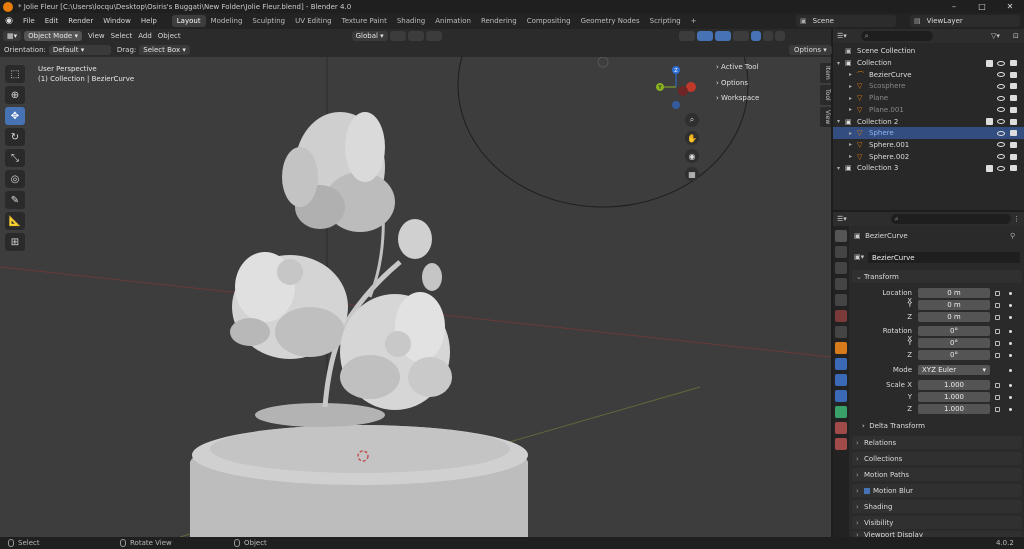 The height and width of the screenshot is (549, 1024). What do you see at coordinates (937, 442) in the screenshot?
I see `relations-panel-header: Relations` at bounding box center [937, 442].